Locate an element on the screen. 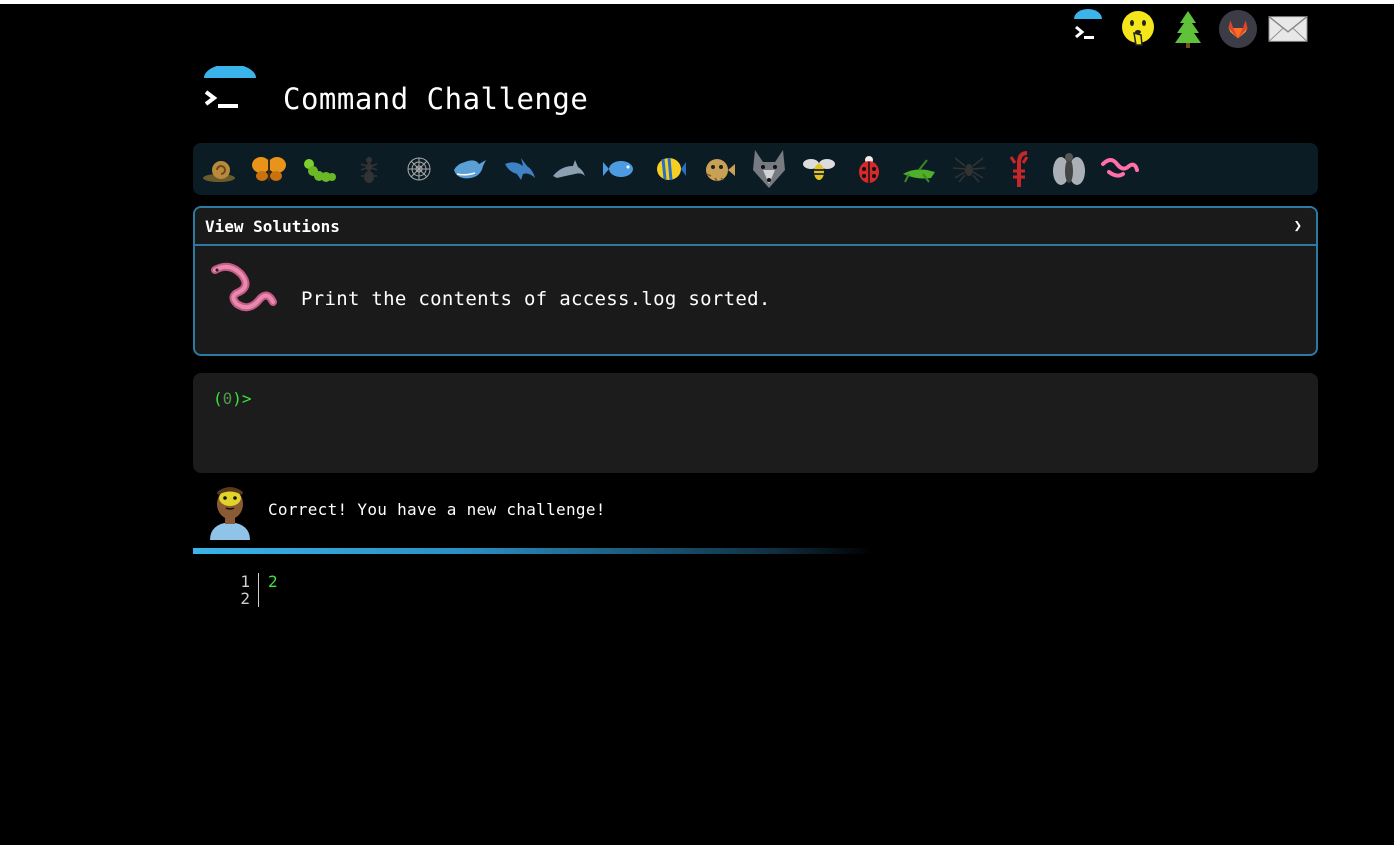  fly-icon is located at coordinates (1069, 169).